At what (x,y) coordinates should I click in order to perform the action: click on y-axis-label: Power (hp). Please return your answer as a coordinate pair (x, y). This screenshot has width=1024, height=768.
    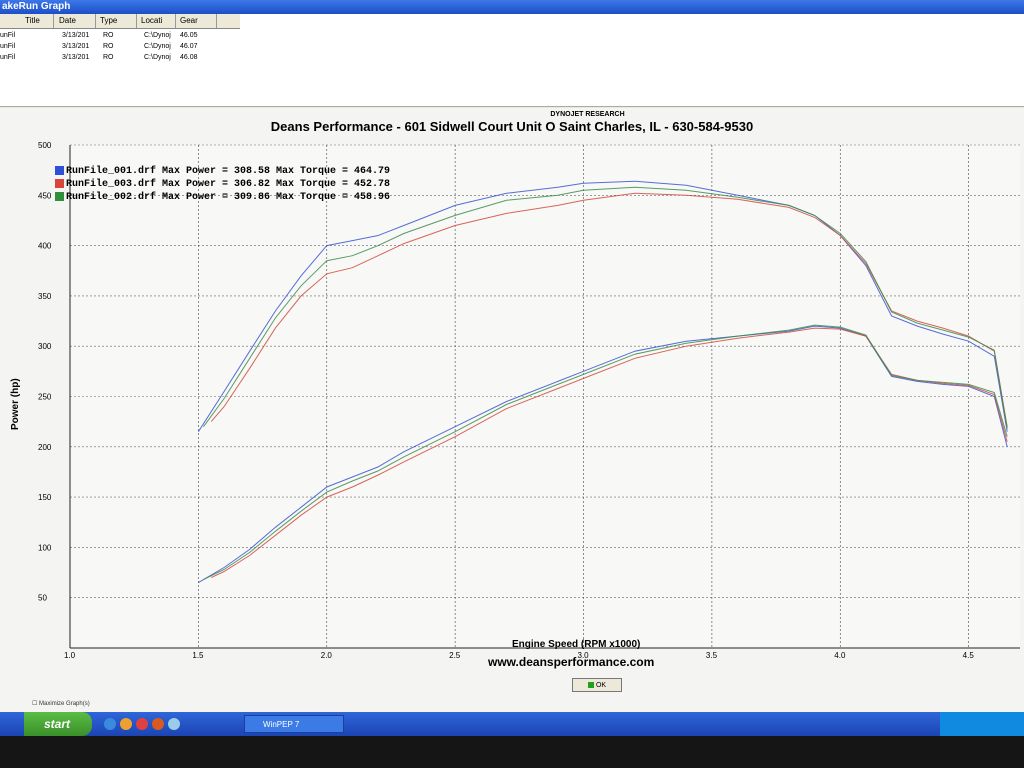
    Looking at the image, I should click on (15, 404).